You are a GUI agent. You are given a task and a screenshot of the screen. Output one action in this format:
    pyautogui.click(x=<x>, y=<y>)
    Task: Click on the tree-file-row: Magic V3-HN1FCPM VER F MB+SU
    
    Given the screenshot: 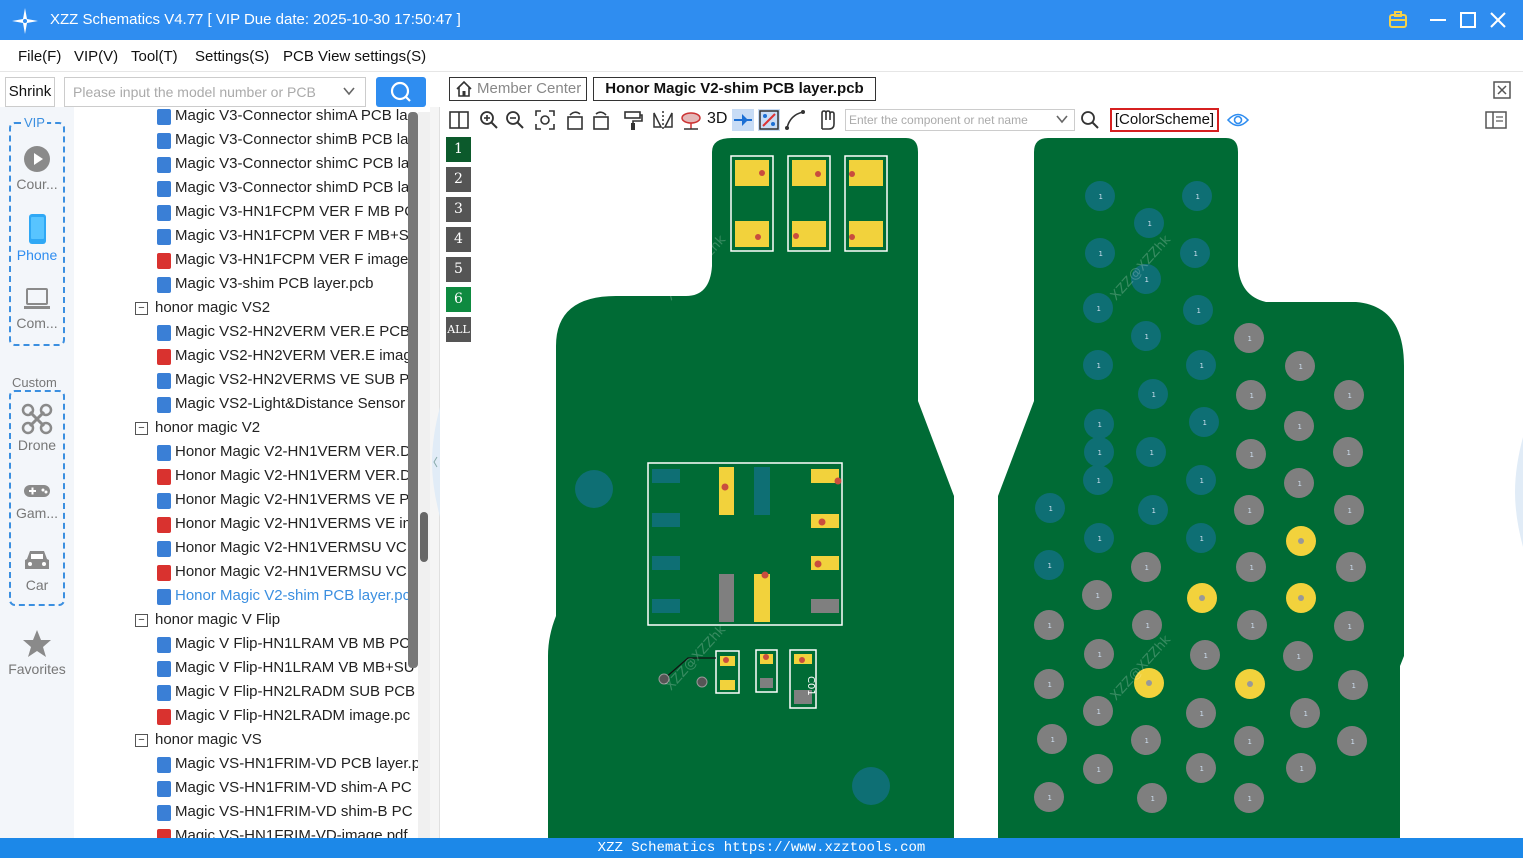 What is the action you would take?
    pyautogui.click(x=247, y=237)
    